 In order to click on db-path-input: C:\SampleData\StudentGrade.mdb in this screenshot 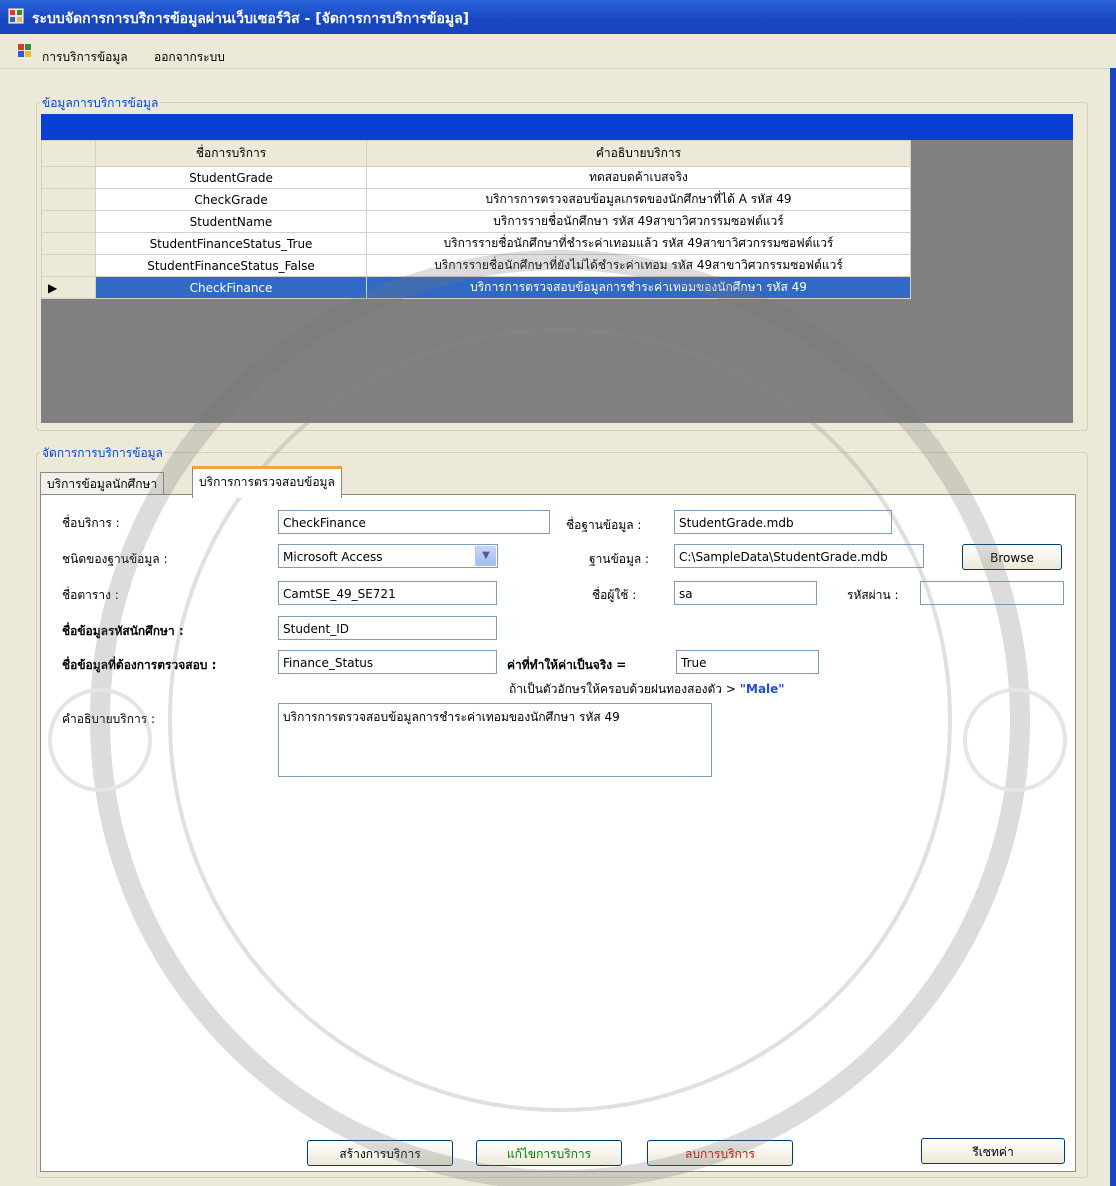, I will do `click(799, 556)`.